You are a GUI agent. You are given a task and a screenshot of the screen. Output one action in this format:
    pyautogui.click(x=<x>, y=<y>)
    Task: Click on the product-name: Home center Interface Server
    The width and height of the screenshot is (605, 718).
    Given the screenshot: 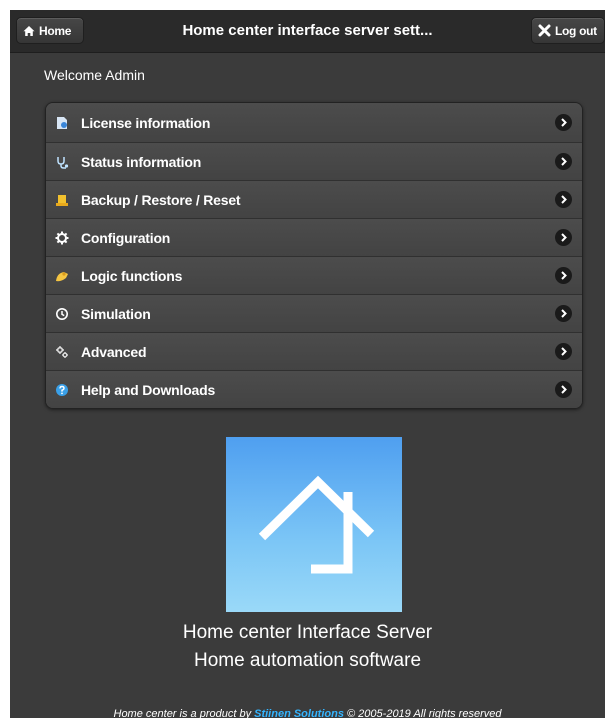 What is the action you would take?
    pyautogui.click(x=307, y=632)
    